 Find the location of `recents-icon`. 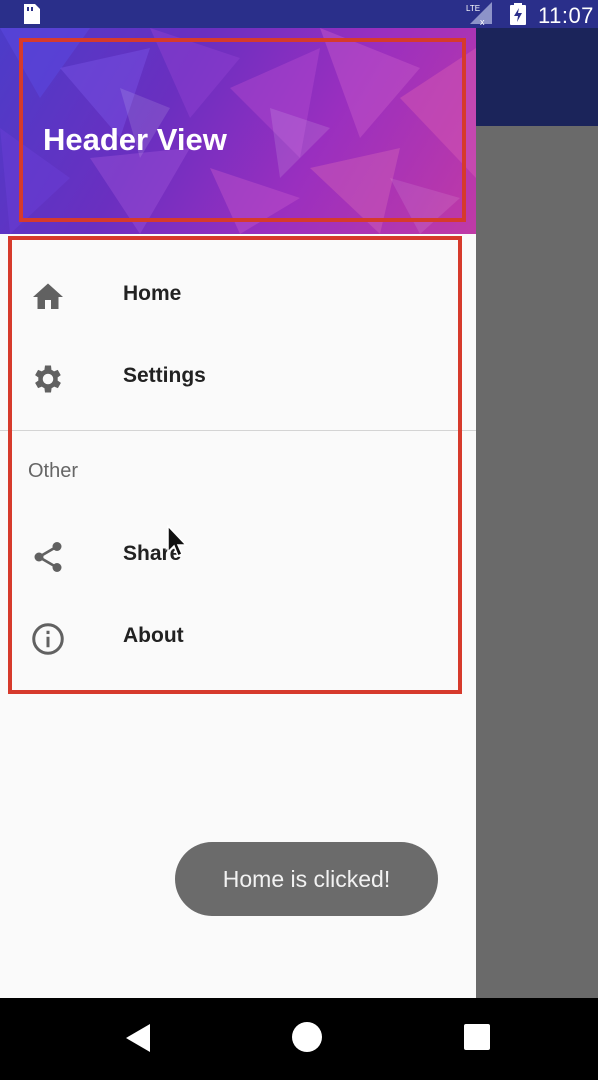

recents-icon is located at coordinates (477, 1037).